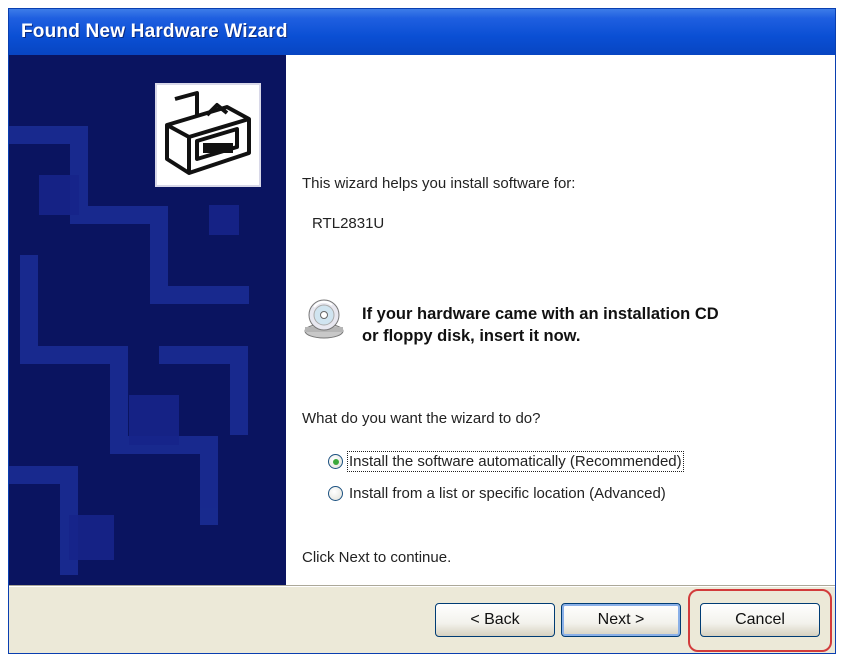 Image resolution: width=846 pixels, height=659 pixels. What do you see at coordinates (208, 135) in the screenshot?
I see `hardware-icon` at bounding box center [208, 135].